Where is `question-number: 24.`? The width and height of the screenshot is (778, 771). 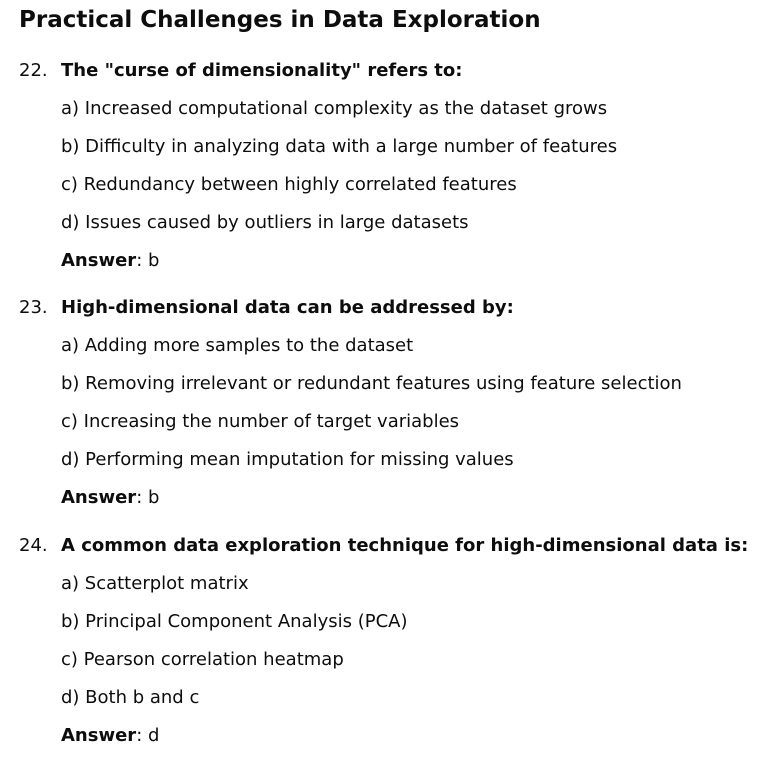
question-number: 24. is located at coordinates (33, 545).